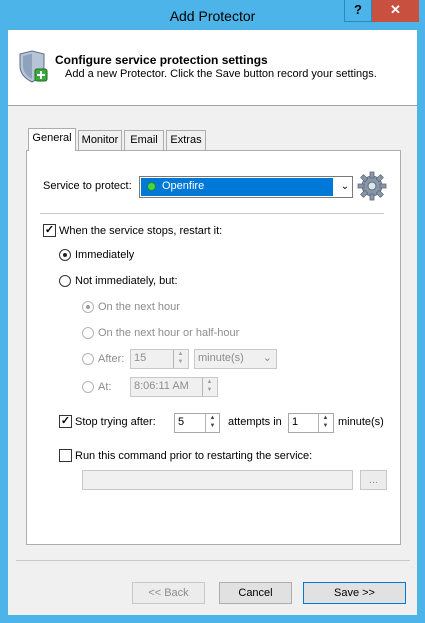  I want to click on next-hour-radio, so click(88, 307).